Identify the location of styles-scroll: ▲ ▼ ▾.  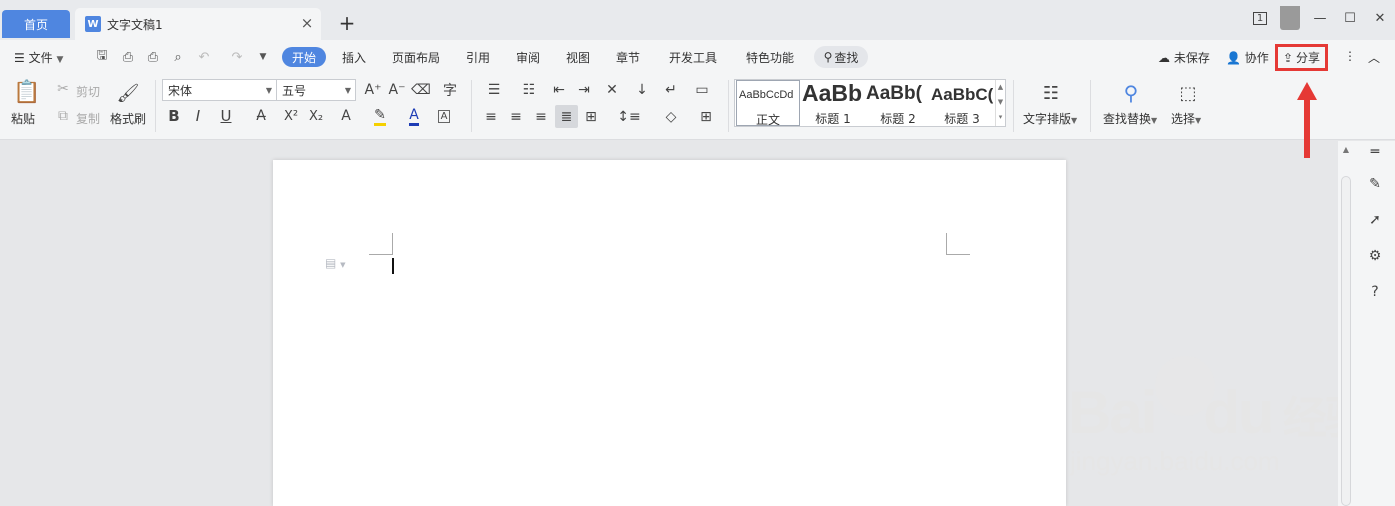
(1000, 103).